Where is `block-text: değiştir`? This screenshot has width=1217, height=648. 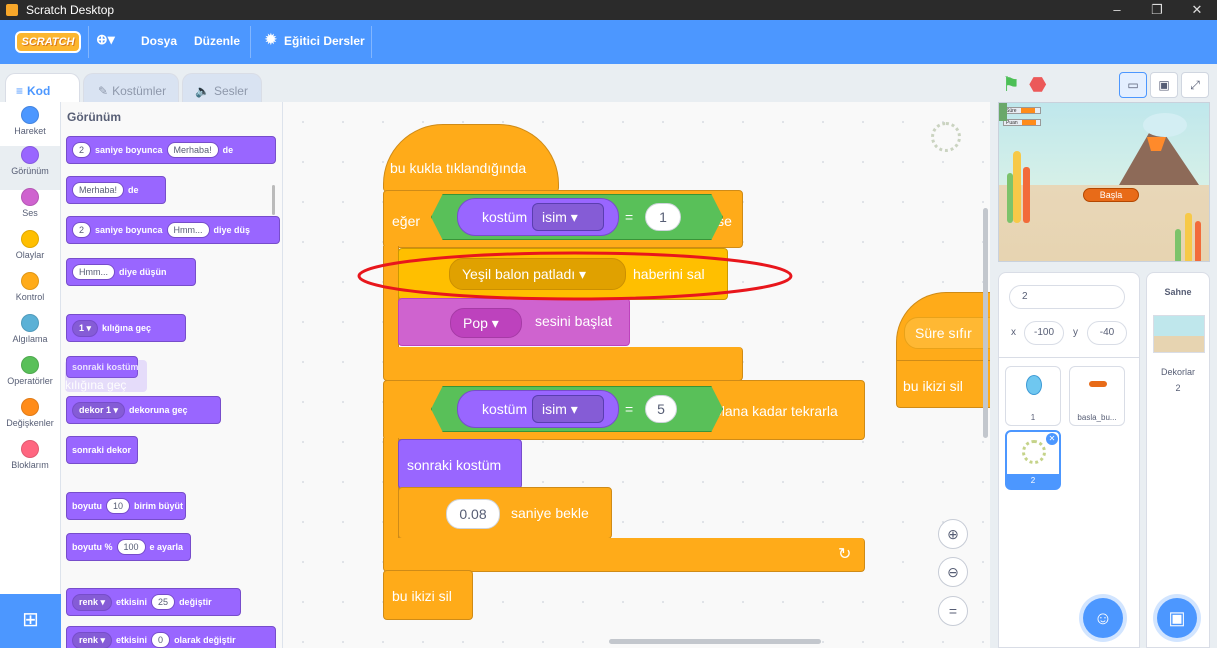 block-text: değiştir is located at coordinates (195, 602).